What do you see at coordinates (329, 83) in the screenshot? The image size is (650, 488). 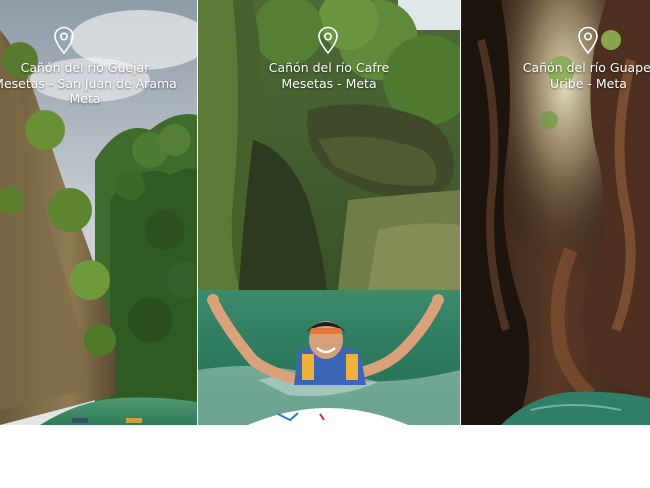 I see `caption-line-municipality: Mesetas - Meta` at bounding box center [329, 83].